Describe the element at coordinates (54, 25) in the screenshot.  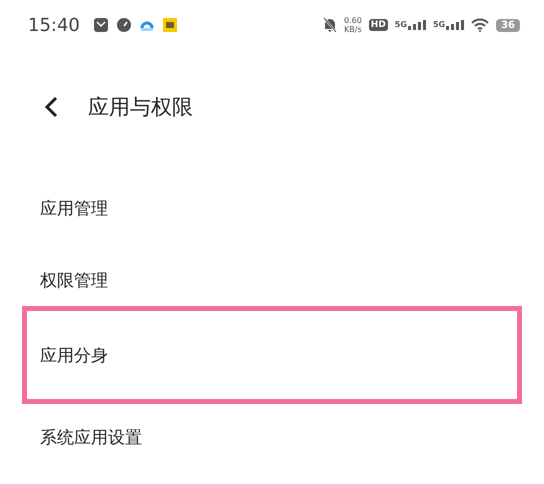
I see `status-time: 15:40` at that location.